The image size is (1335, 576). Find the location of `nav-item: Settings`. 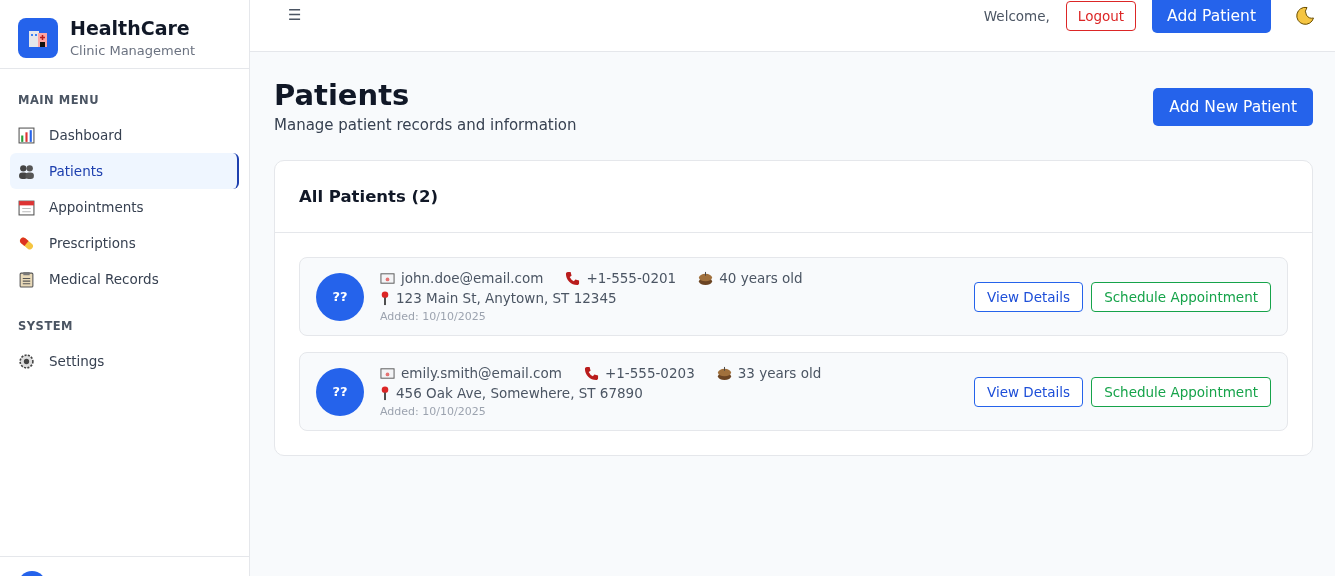

nav-item: Settings is located at coordinates (124, 361).